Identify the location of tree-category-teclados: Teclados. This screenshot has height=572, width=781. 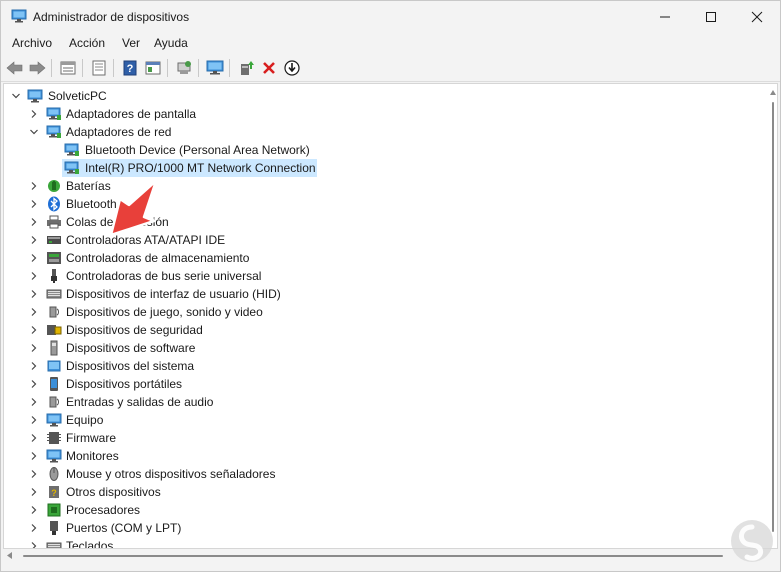
(384, 543).